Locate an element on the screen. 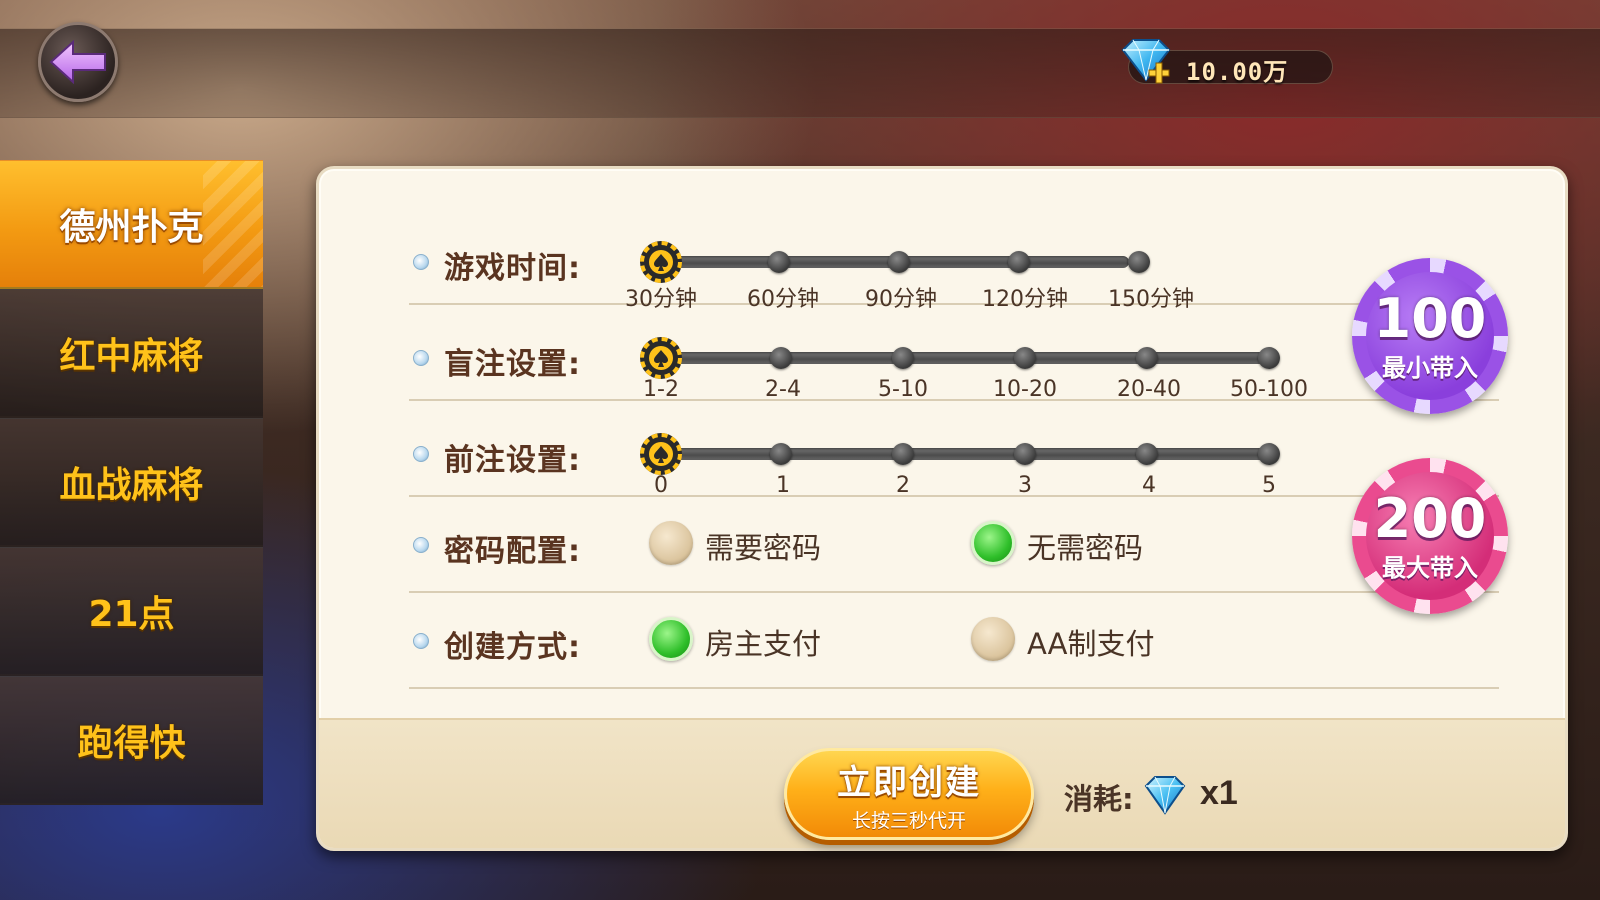 This screenshot has width=1600, height=900. sidebar-item-hongzhong-mahjong: 红中麻将 is located at coordinates (131, 353).